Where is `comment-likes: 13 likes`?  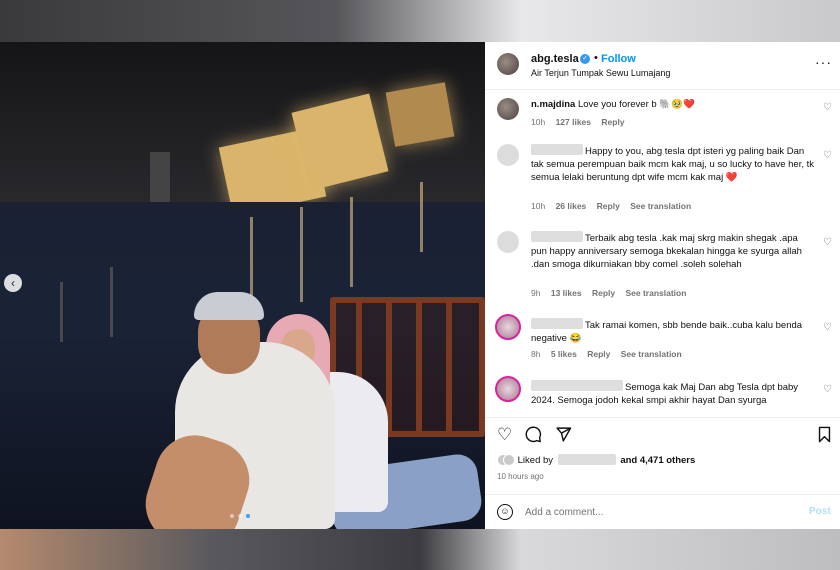 comment-likes: 13 likes is located at coordinates (566, 293).